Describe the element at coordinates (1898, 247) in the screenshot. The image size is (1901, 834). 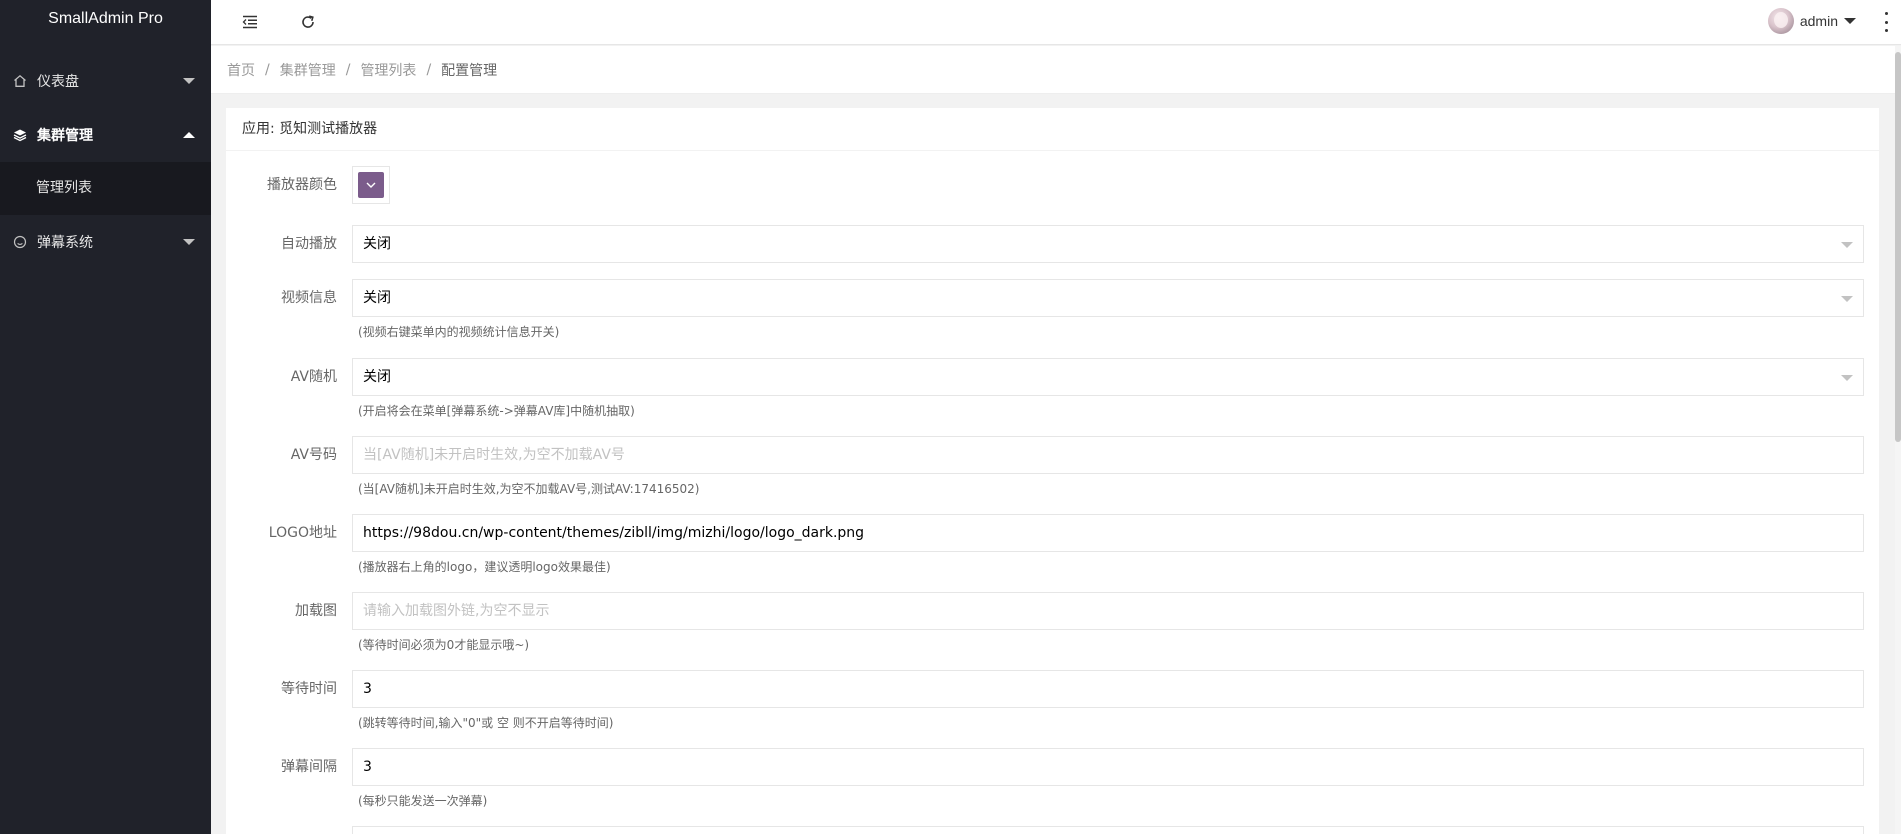
I see `scrollbar-thumb` at that location.